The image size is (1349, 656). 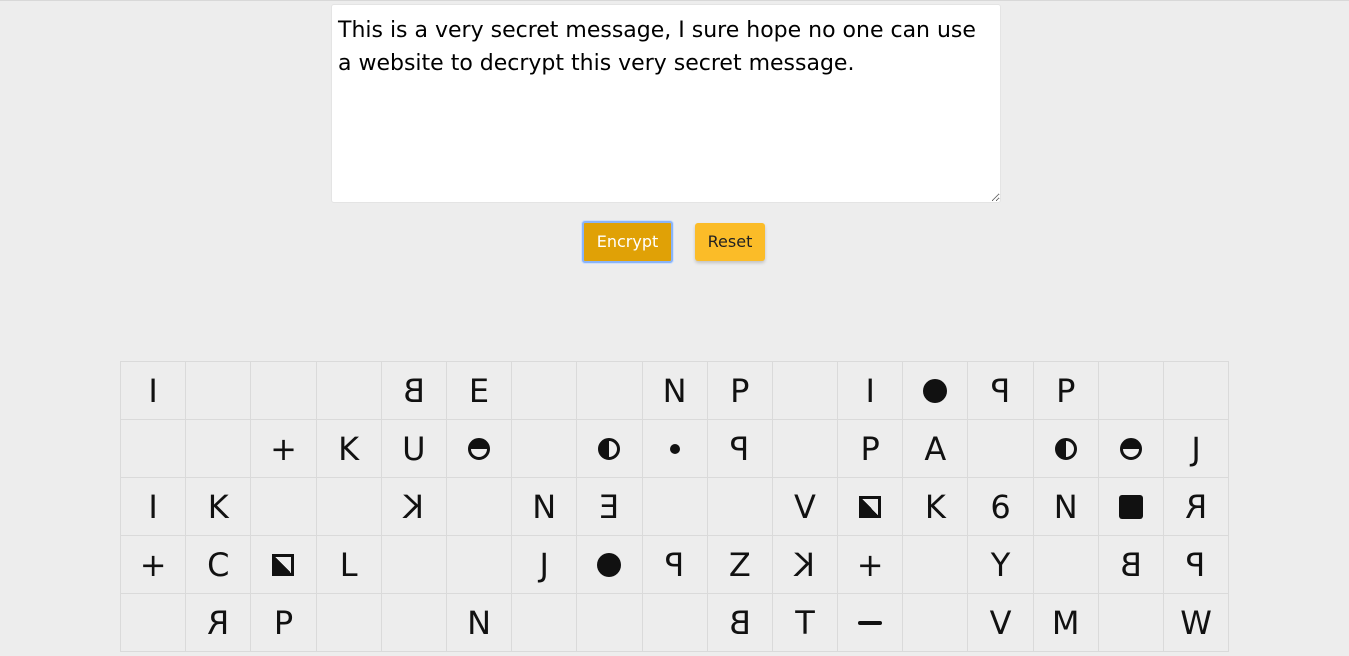 I want to click on cipher-cell: I, so click(x=871, y=391).